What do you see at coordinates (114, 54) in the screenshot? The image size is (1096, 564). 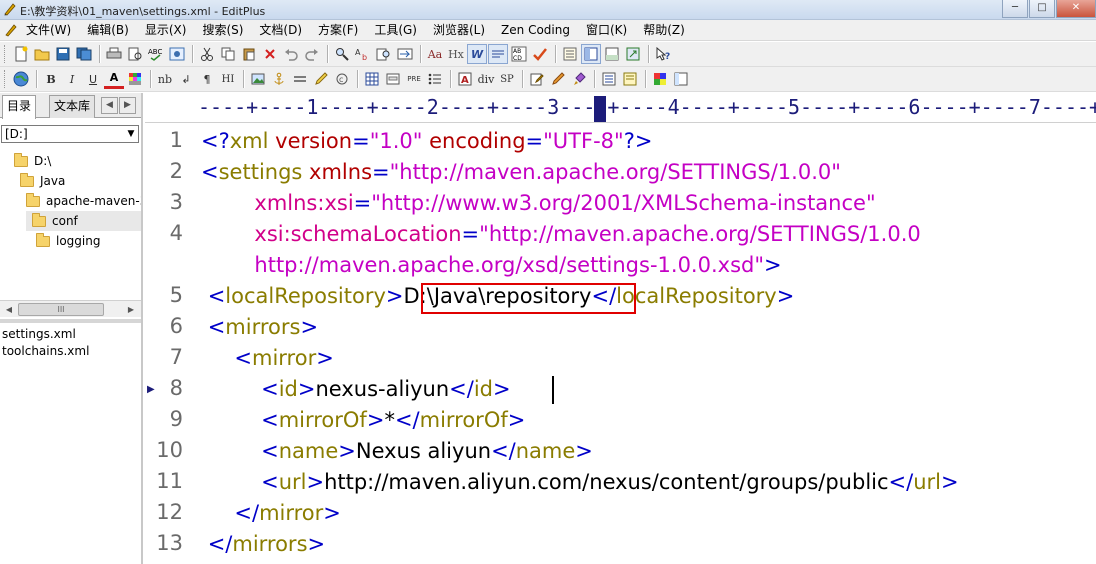 I see `print-icon` at bounding box center [114, 54].